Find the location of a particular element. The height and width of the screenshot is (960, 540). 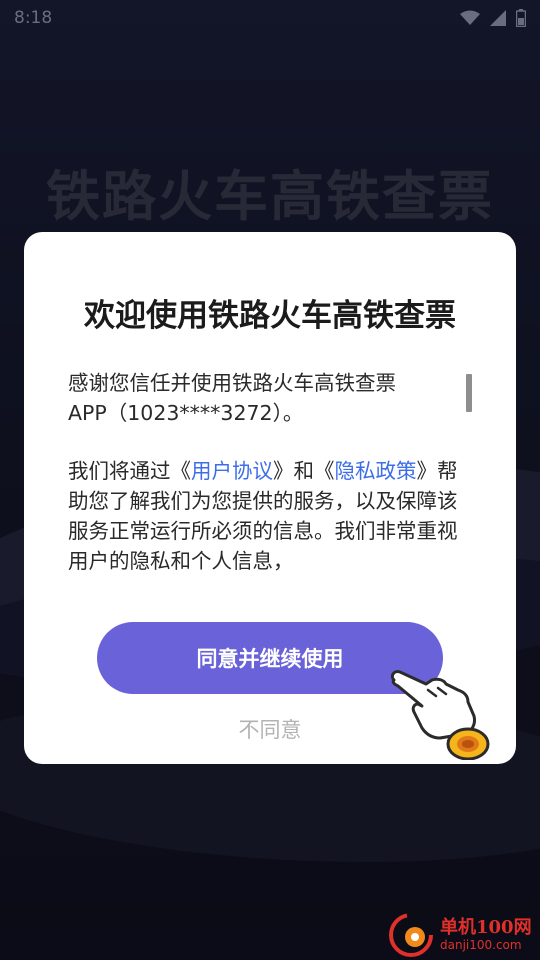

signal-icon is located at coordinates (498, 18).